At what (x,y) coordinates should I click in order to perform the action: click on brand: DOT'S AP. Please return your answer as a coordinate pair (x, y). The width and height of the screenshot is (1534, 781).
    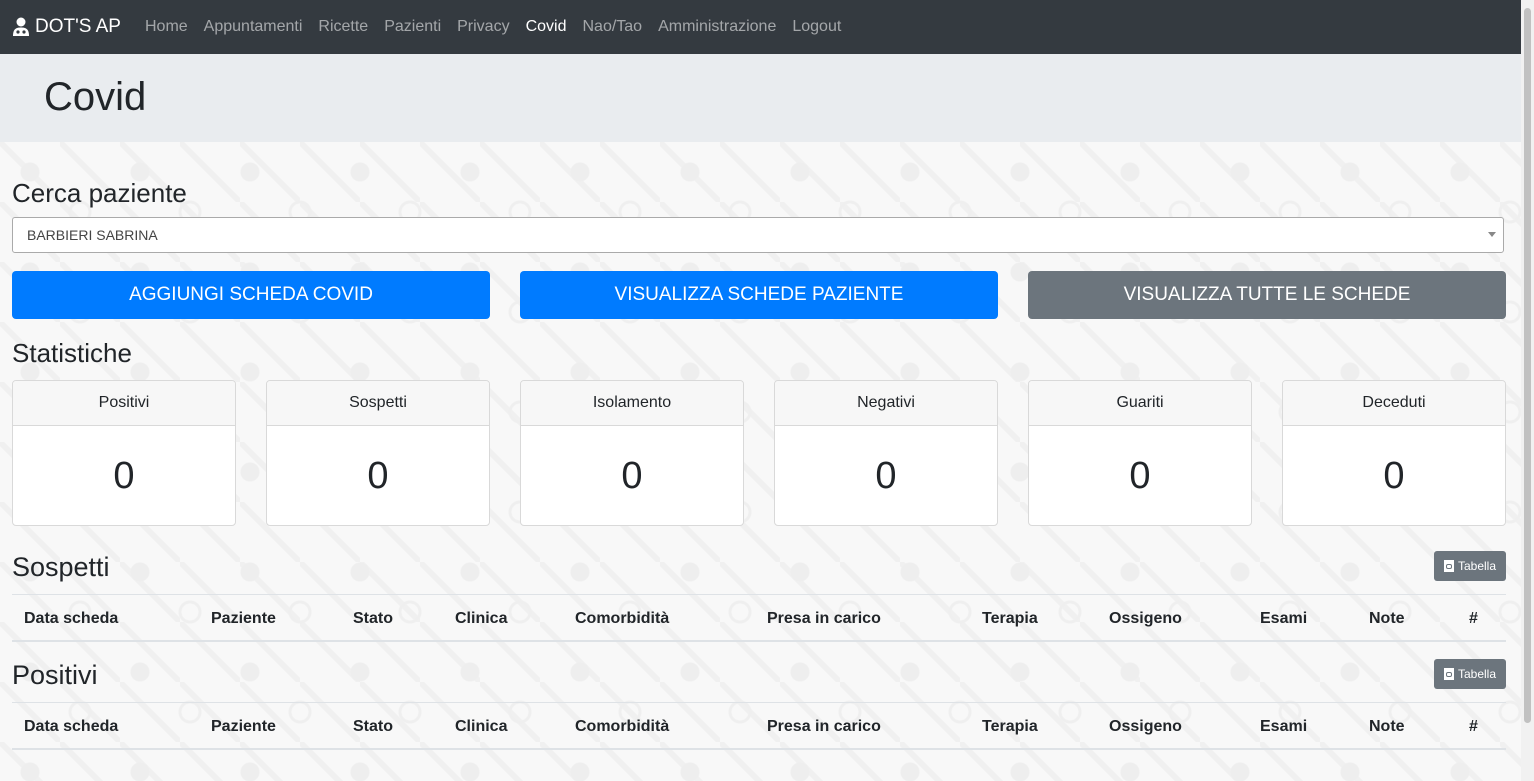
    Looking at the image, I should click on (66, 27).